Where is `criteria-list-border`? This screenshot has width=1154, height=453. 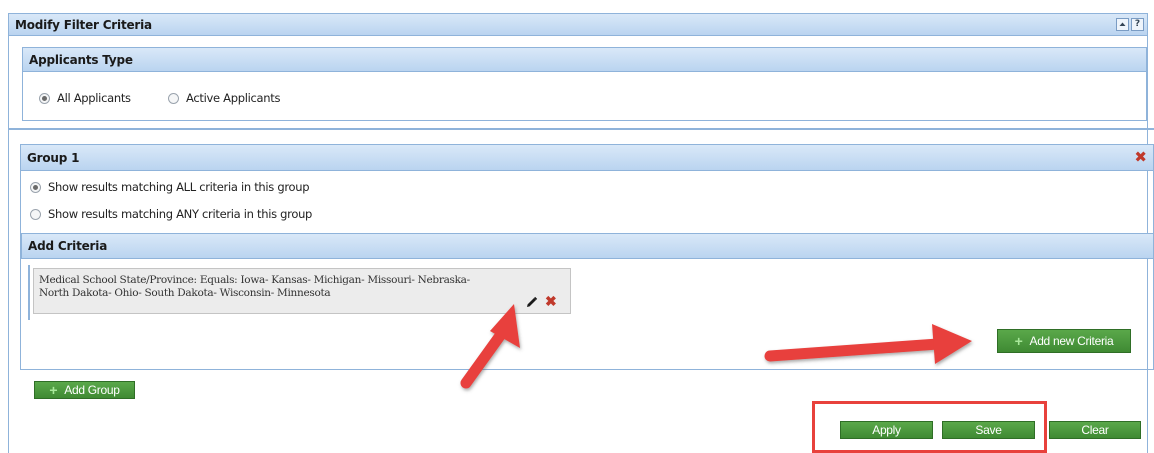
criteria-list-border is located at coordinates (29, 292).